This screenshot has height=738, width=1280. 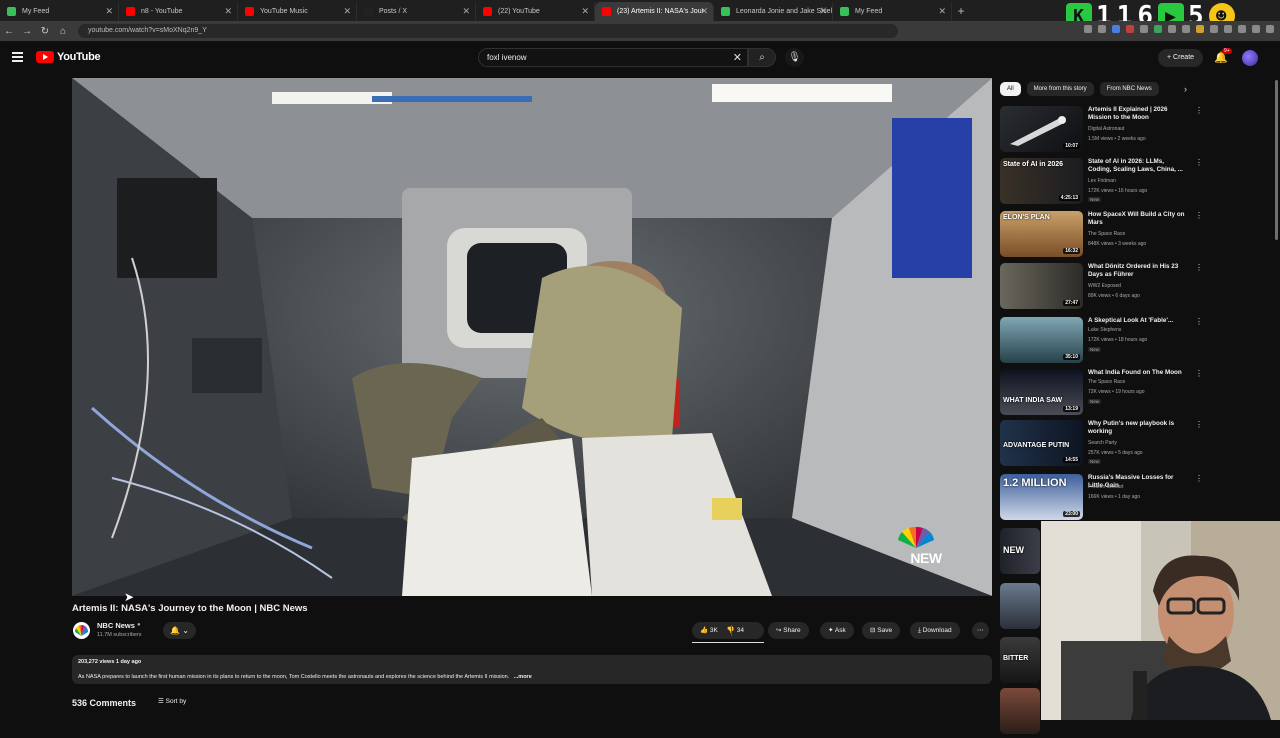 I want to click on share-button: ↪ Share, so click(x=788, y=630).